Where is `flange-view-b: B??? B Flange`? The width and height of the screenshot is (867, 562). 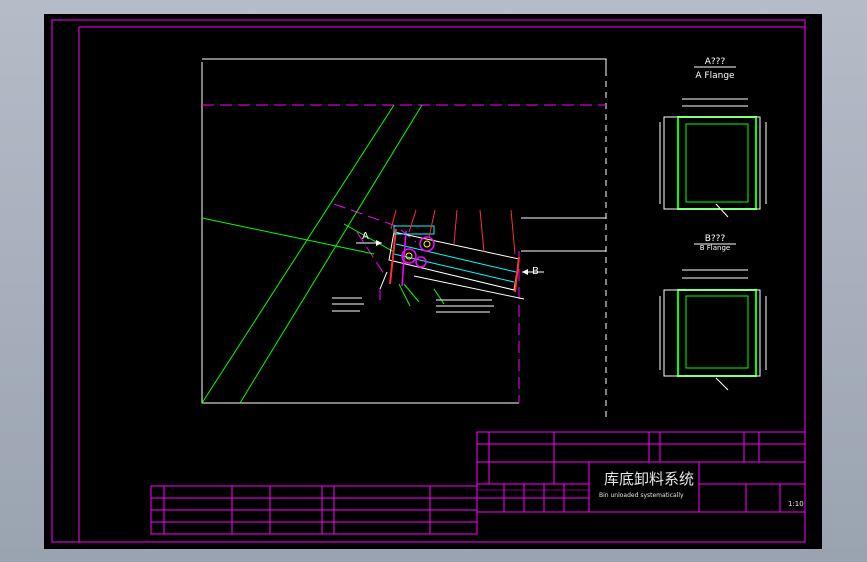 flange-view-b: B??? B Flange is located at coordinates (713, 312).